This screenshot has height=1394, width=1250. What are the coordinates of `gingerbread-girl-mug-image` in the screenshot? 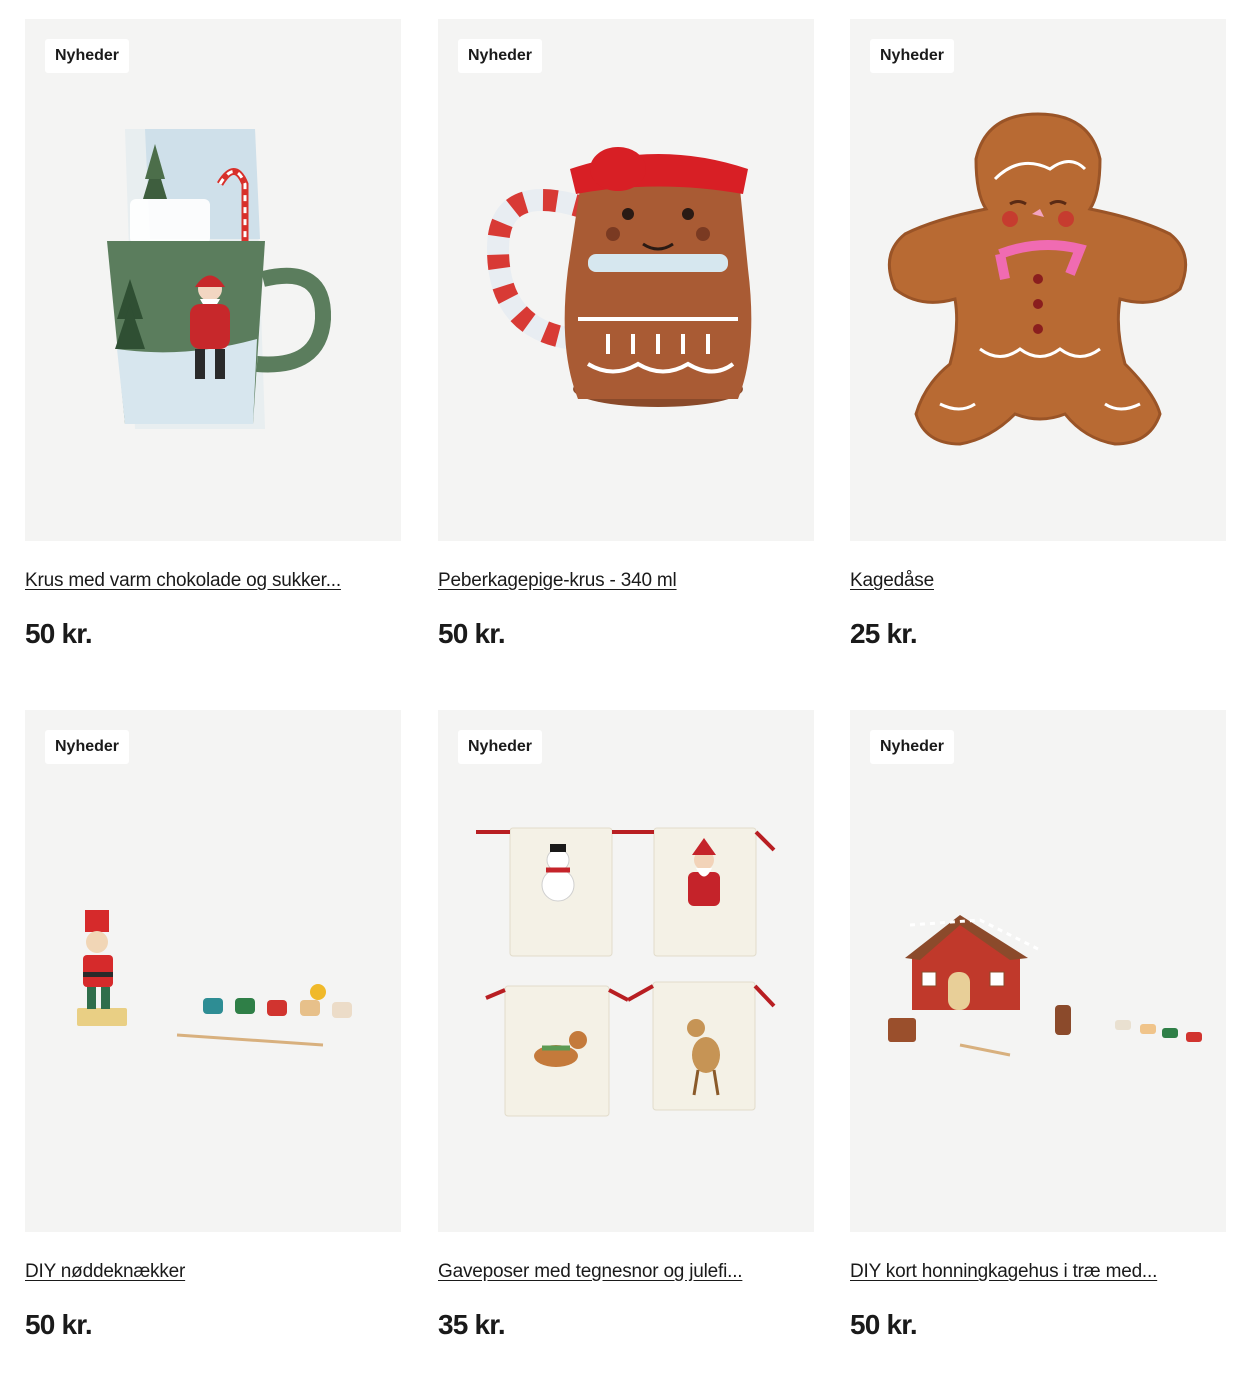 It's located at (619, 277).